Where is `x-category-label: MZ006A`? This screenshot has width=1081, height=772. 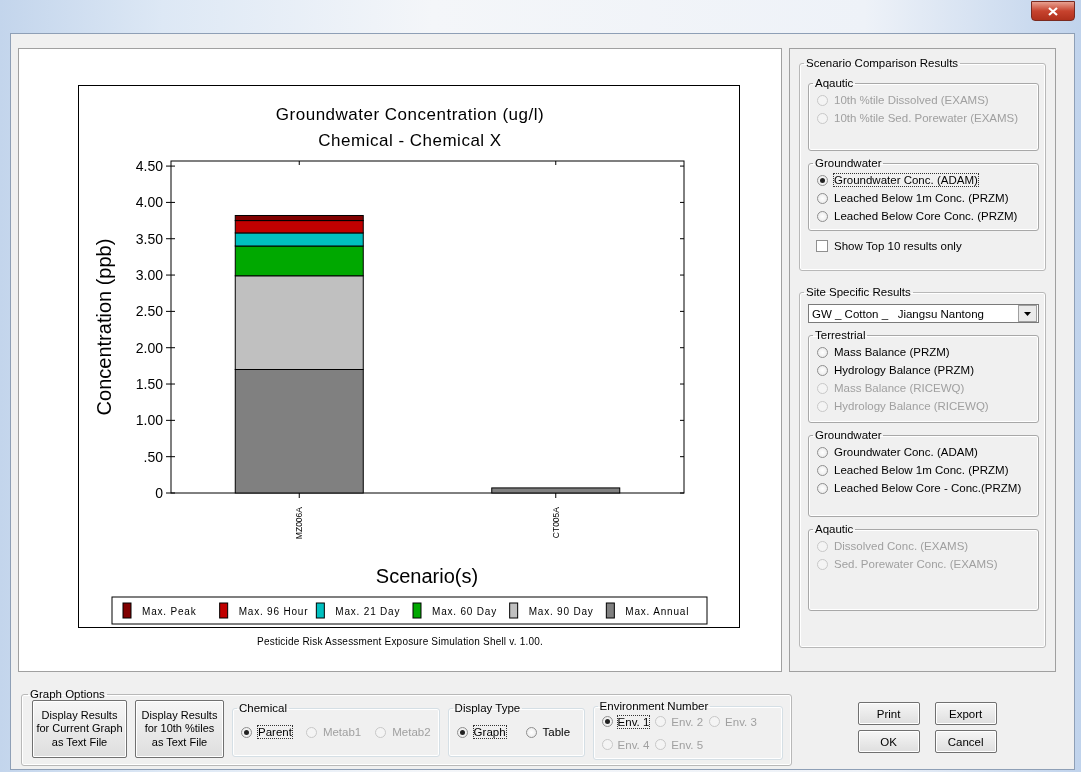 x-category-label: MZ006A is located at coordinates (299, 523).